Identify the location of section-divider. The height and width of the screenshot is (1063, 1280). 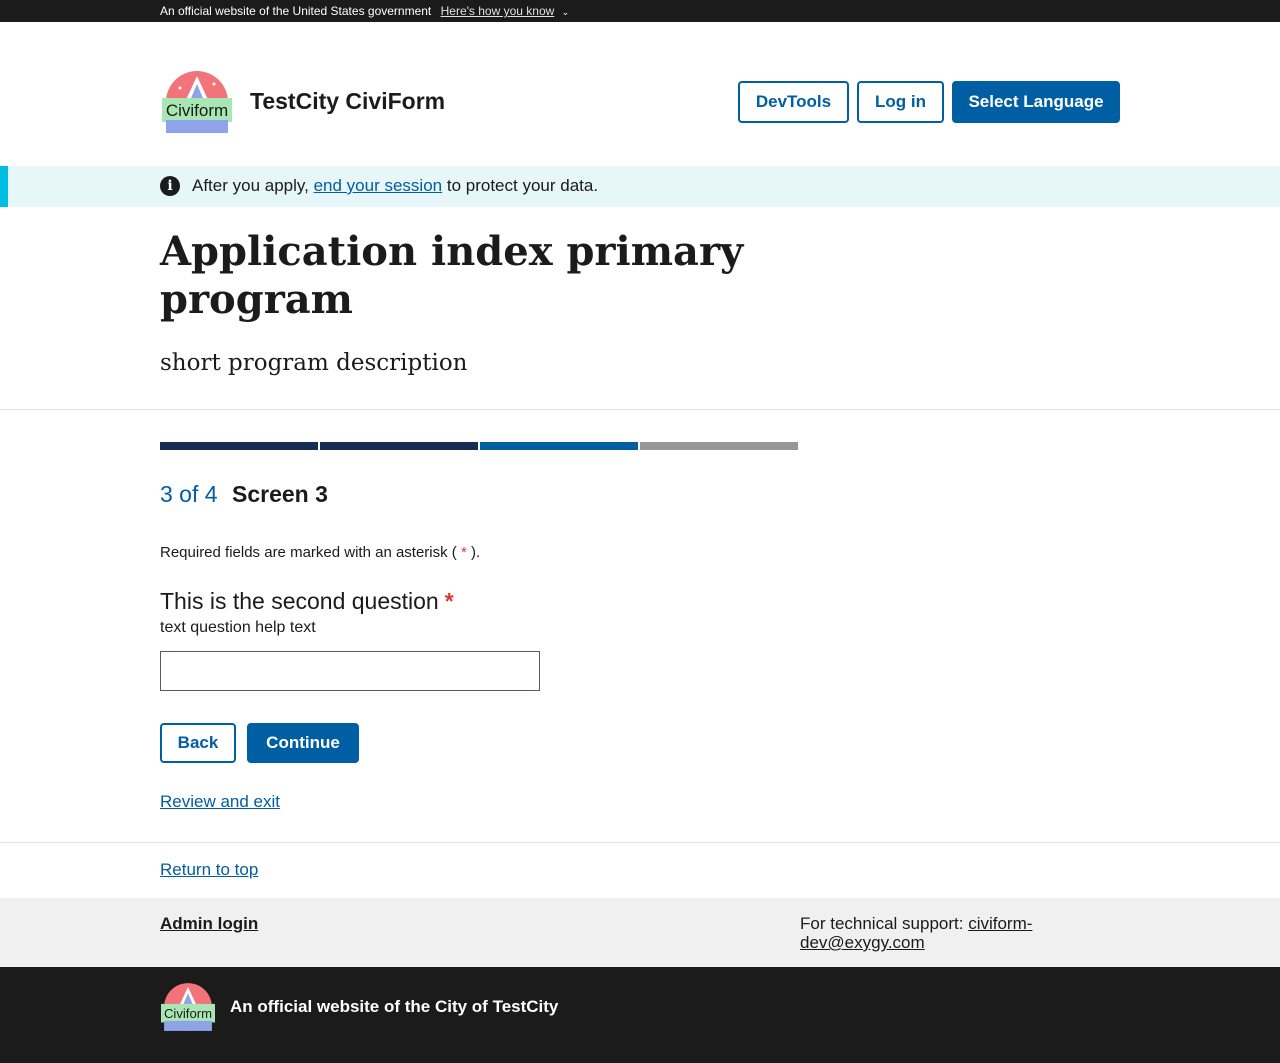
(640, 409).